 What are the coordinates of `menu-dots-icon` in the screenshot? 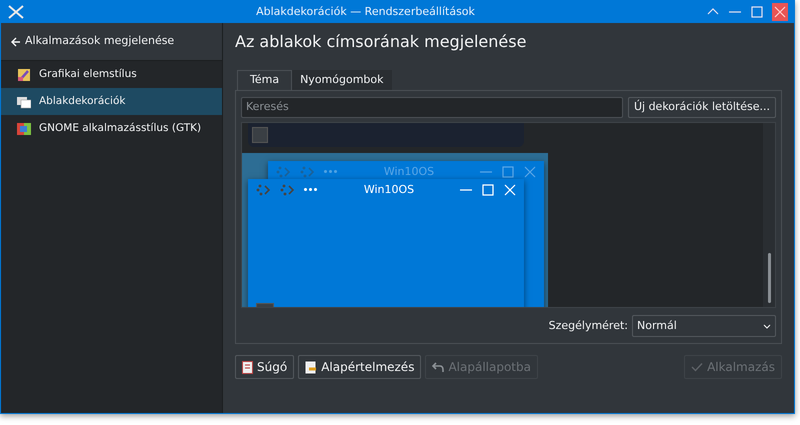 It's located at (311, 190).